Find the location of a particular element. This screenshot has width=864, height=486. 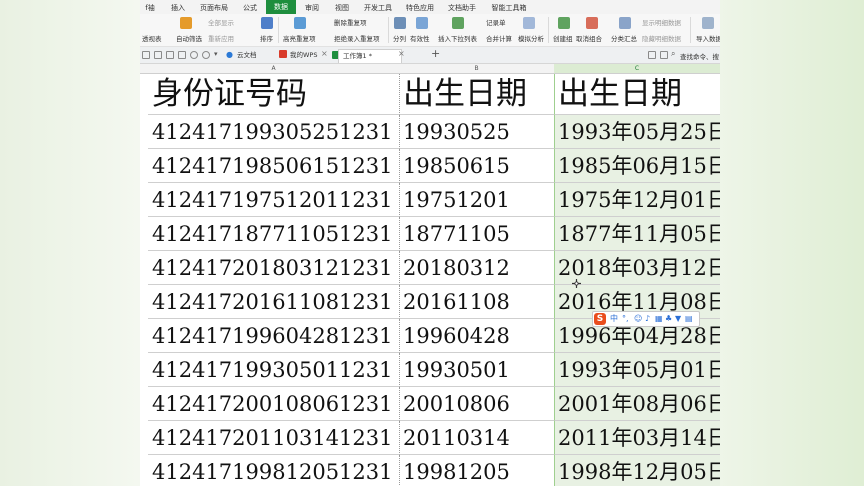

share-icon is located at coordinates (652, 55).